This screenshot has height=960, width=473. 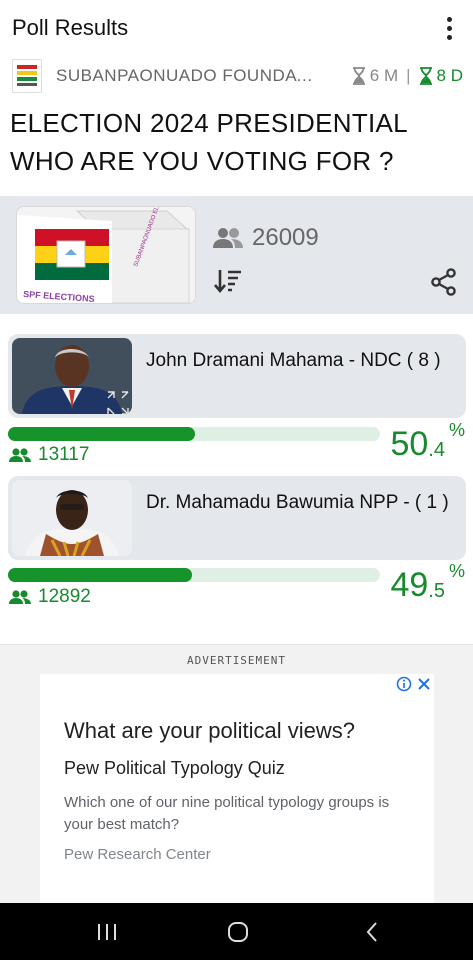 What do you see at coordinates (414, 684) in the screenshot?
I see `ad-choices` at bounding box center [414, 684].